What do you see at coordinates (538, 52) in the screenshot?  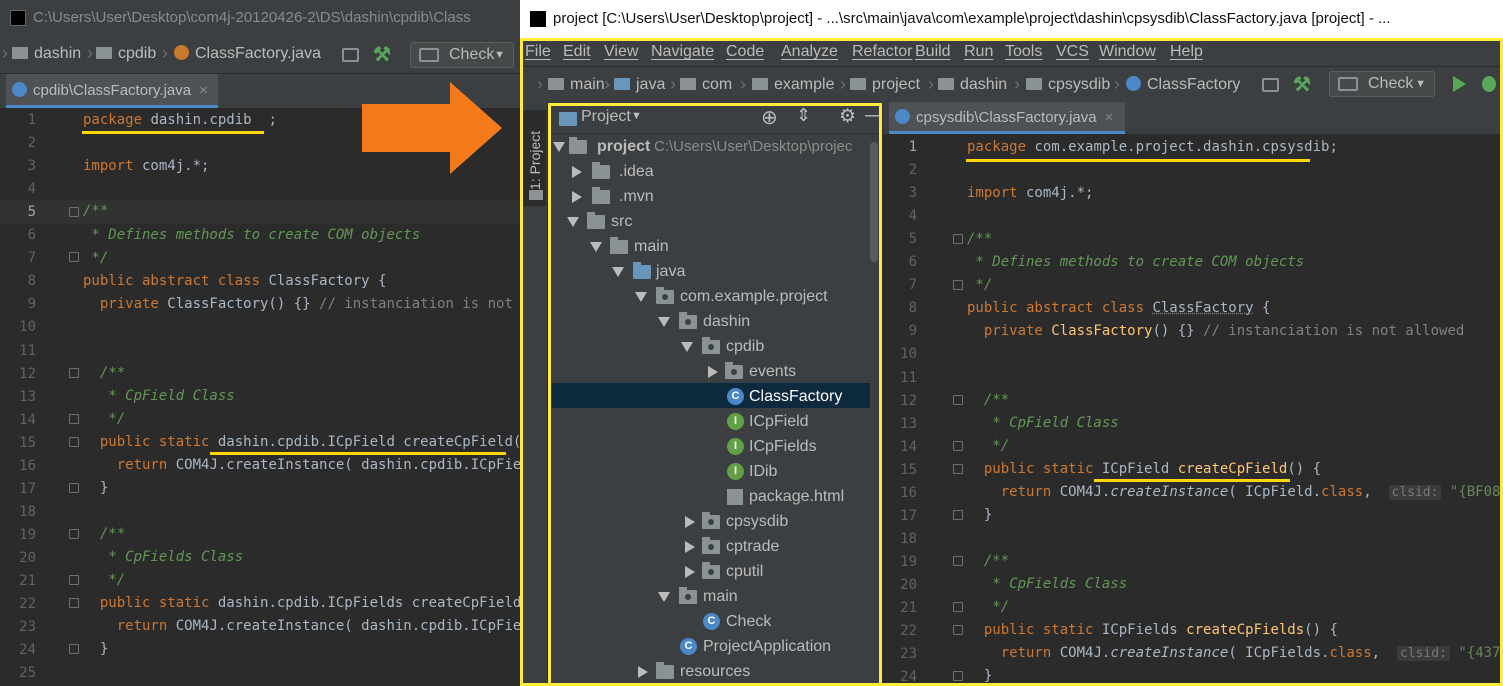 I see `menu-file: File` at bounding box center [538, 52].